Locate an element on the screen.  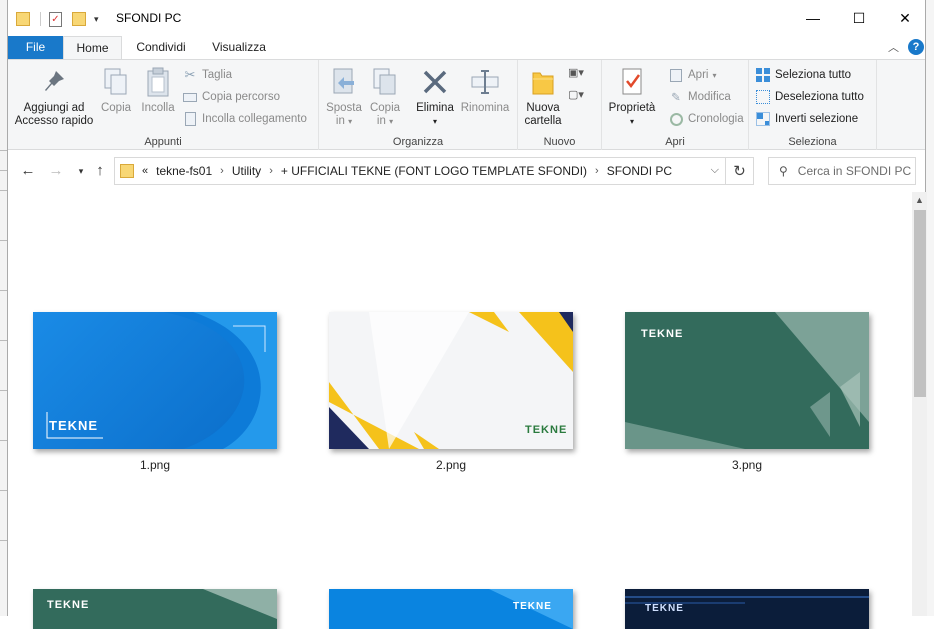
easy-access-icon: ▢▾ is located at coordinates (576, 94).